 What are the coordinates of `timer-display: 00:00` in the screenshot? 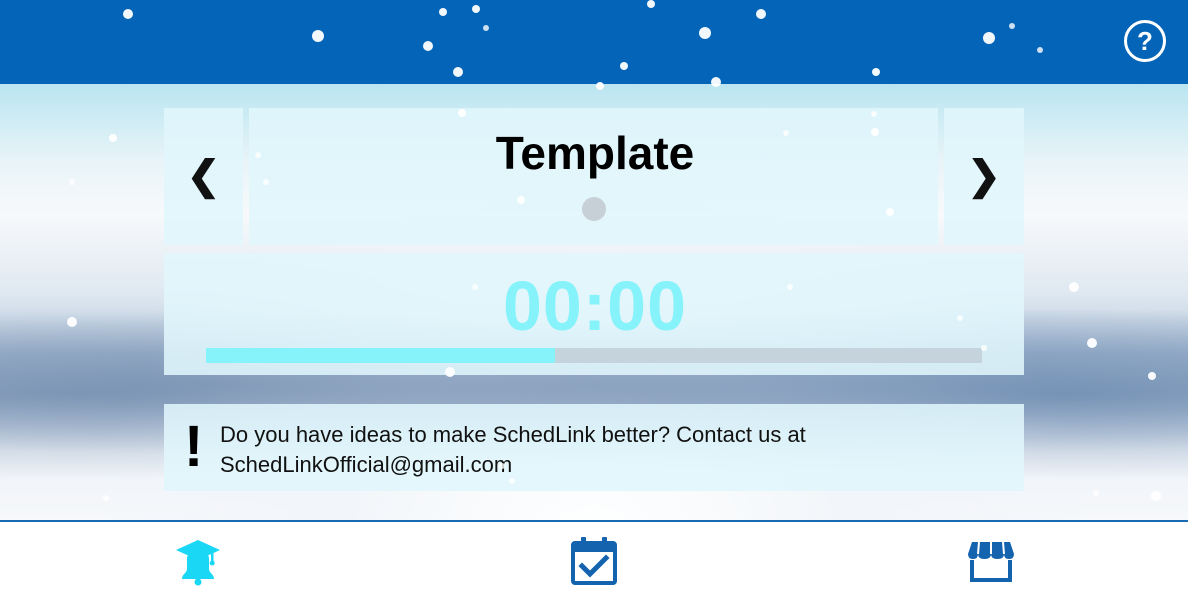 It's located at (595, 306).